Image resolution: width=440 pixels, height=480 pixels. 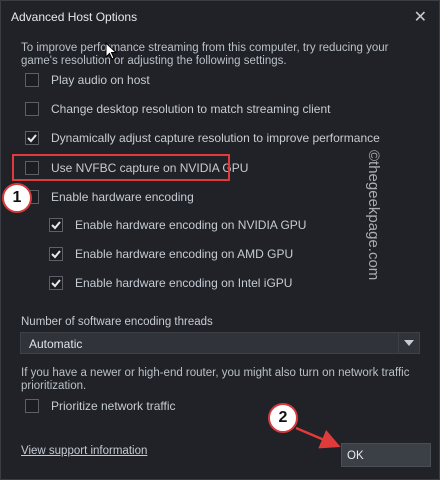 I want to click on option-enable-hardware-encoding: Enable hardware encoding, so click(x=109, y=197).